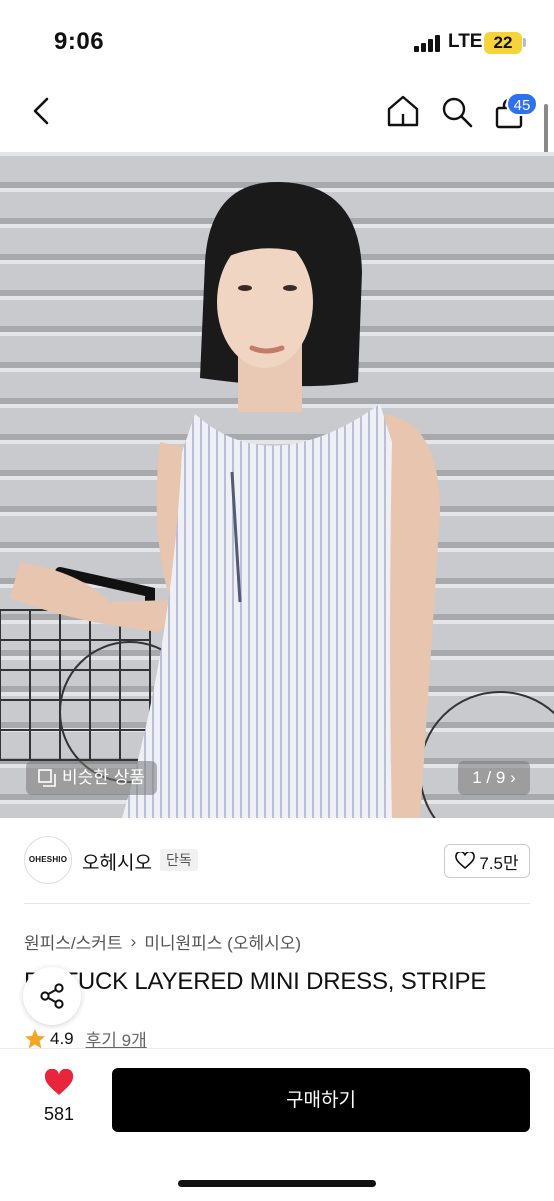 Image resolution: width=554 pixels, height=1201 pixels. Describe the element at coordinates (117, 861) in the screenshot. I see `shop-name: 오헤시오` at that location.